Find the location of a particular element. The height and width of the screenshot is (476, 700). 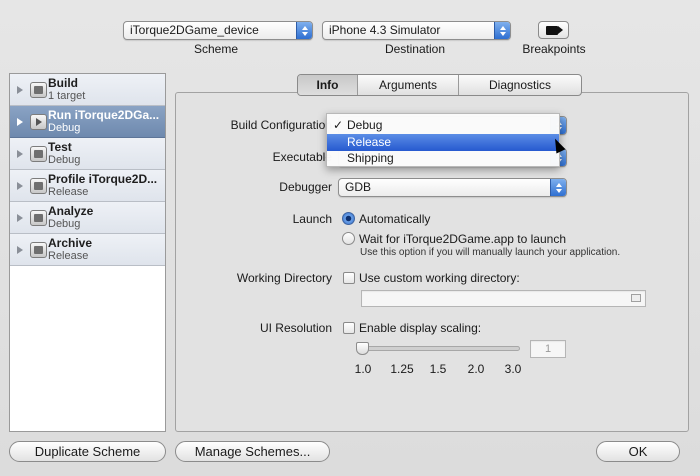

scale-value: 1 is located at coordinates (548, 349).